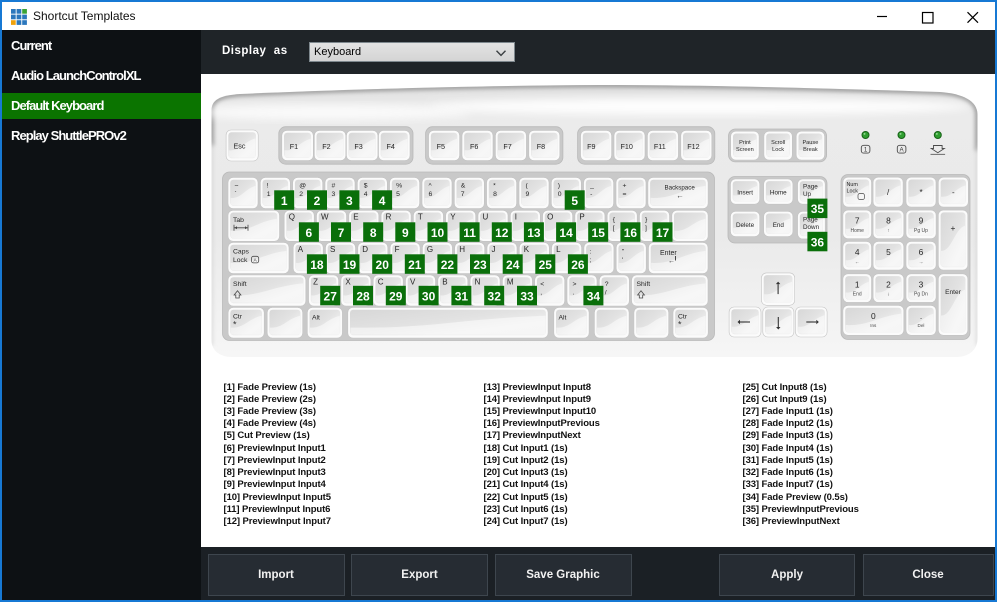 The height and width of the screenshot is (602, 997). What do you see at coordinates (365, 248) in the screenshot?
I see `svg-text: D` at bounding box center [365, 248].